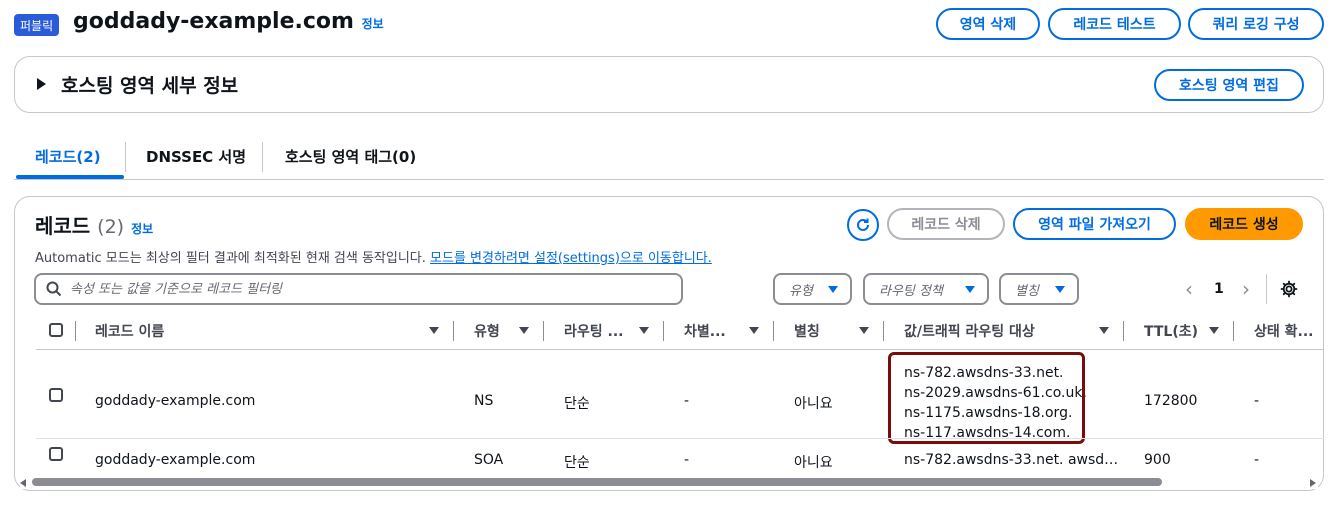 The width and height of the screenshot is (1337, 520). Describe the element at coordinates (969, 331) in the screenshot. I see `column-header-value: 값/트래픽 라우팅 대상` at that location.